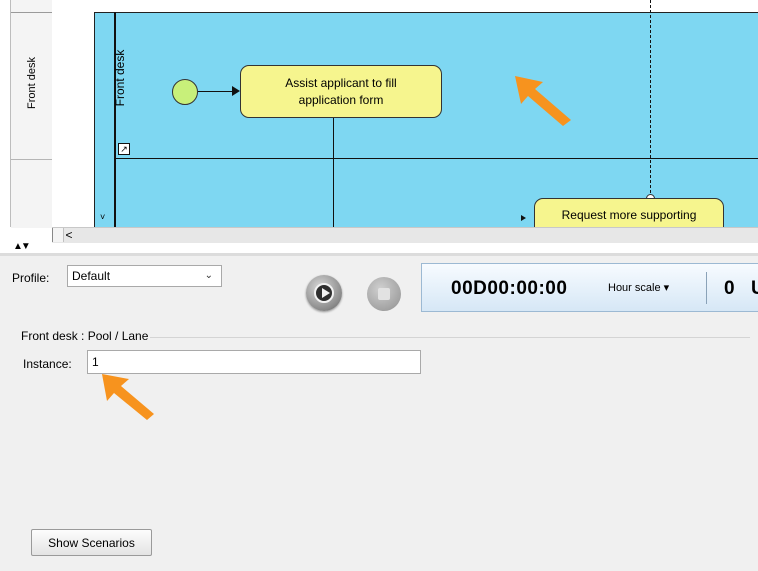 Image resolution: width=758 pixels, height=571 pixels. I want to click on group-title: Front desk : Pool / Lane, so click(85, 336).